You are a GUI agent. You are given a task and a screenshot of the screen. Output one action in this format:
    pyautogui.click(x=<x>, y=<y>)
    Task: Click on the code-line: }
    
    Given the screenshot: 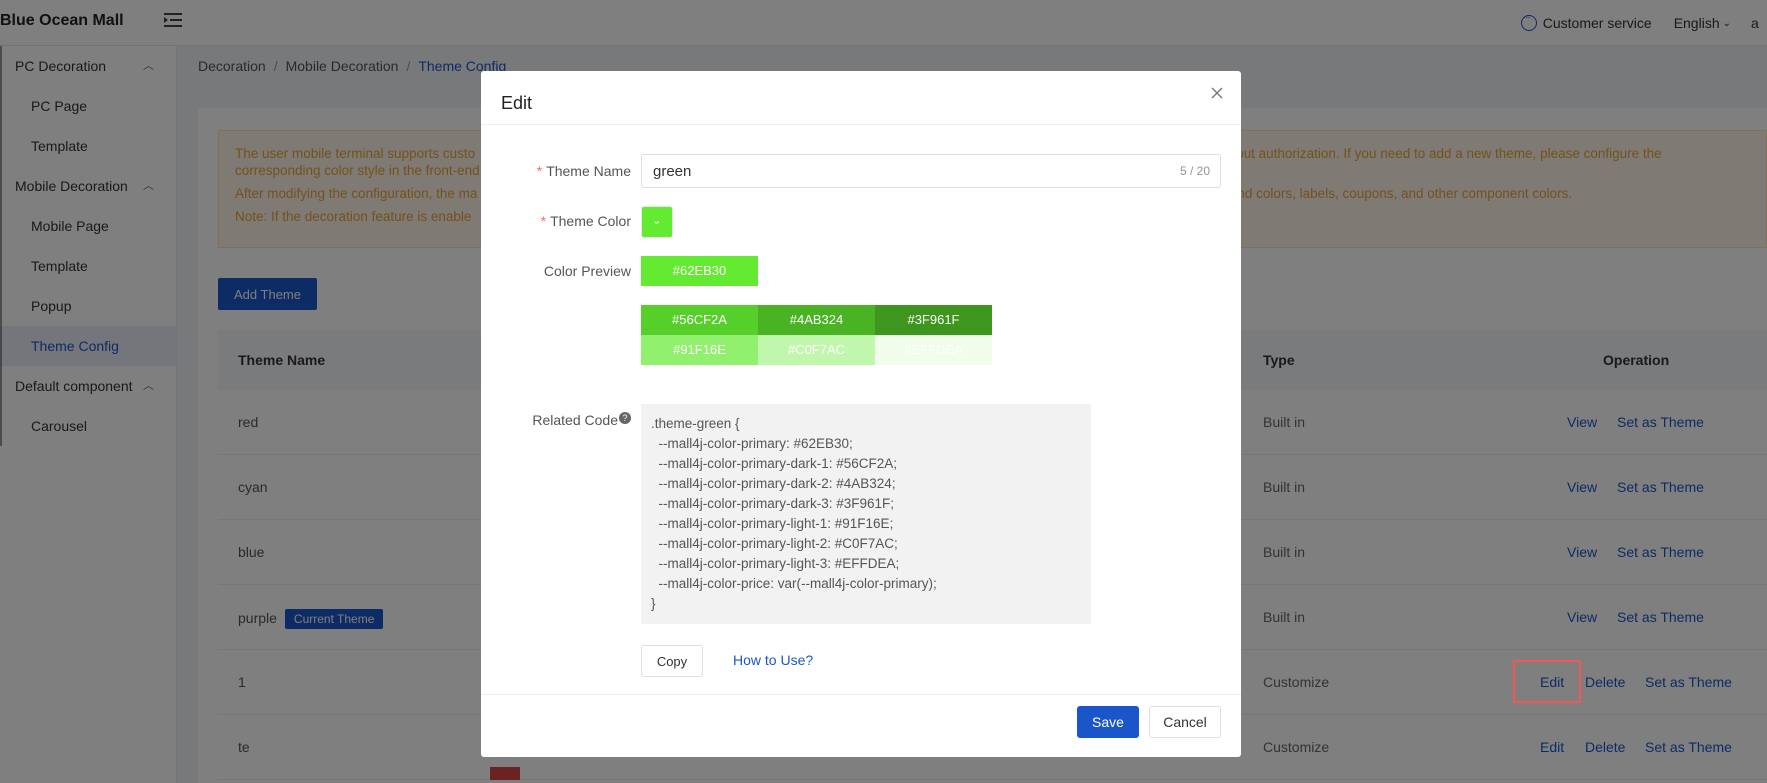 What is the action you would take?
    pyautogui.click(x=653, y=603)
    